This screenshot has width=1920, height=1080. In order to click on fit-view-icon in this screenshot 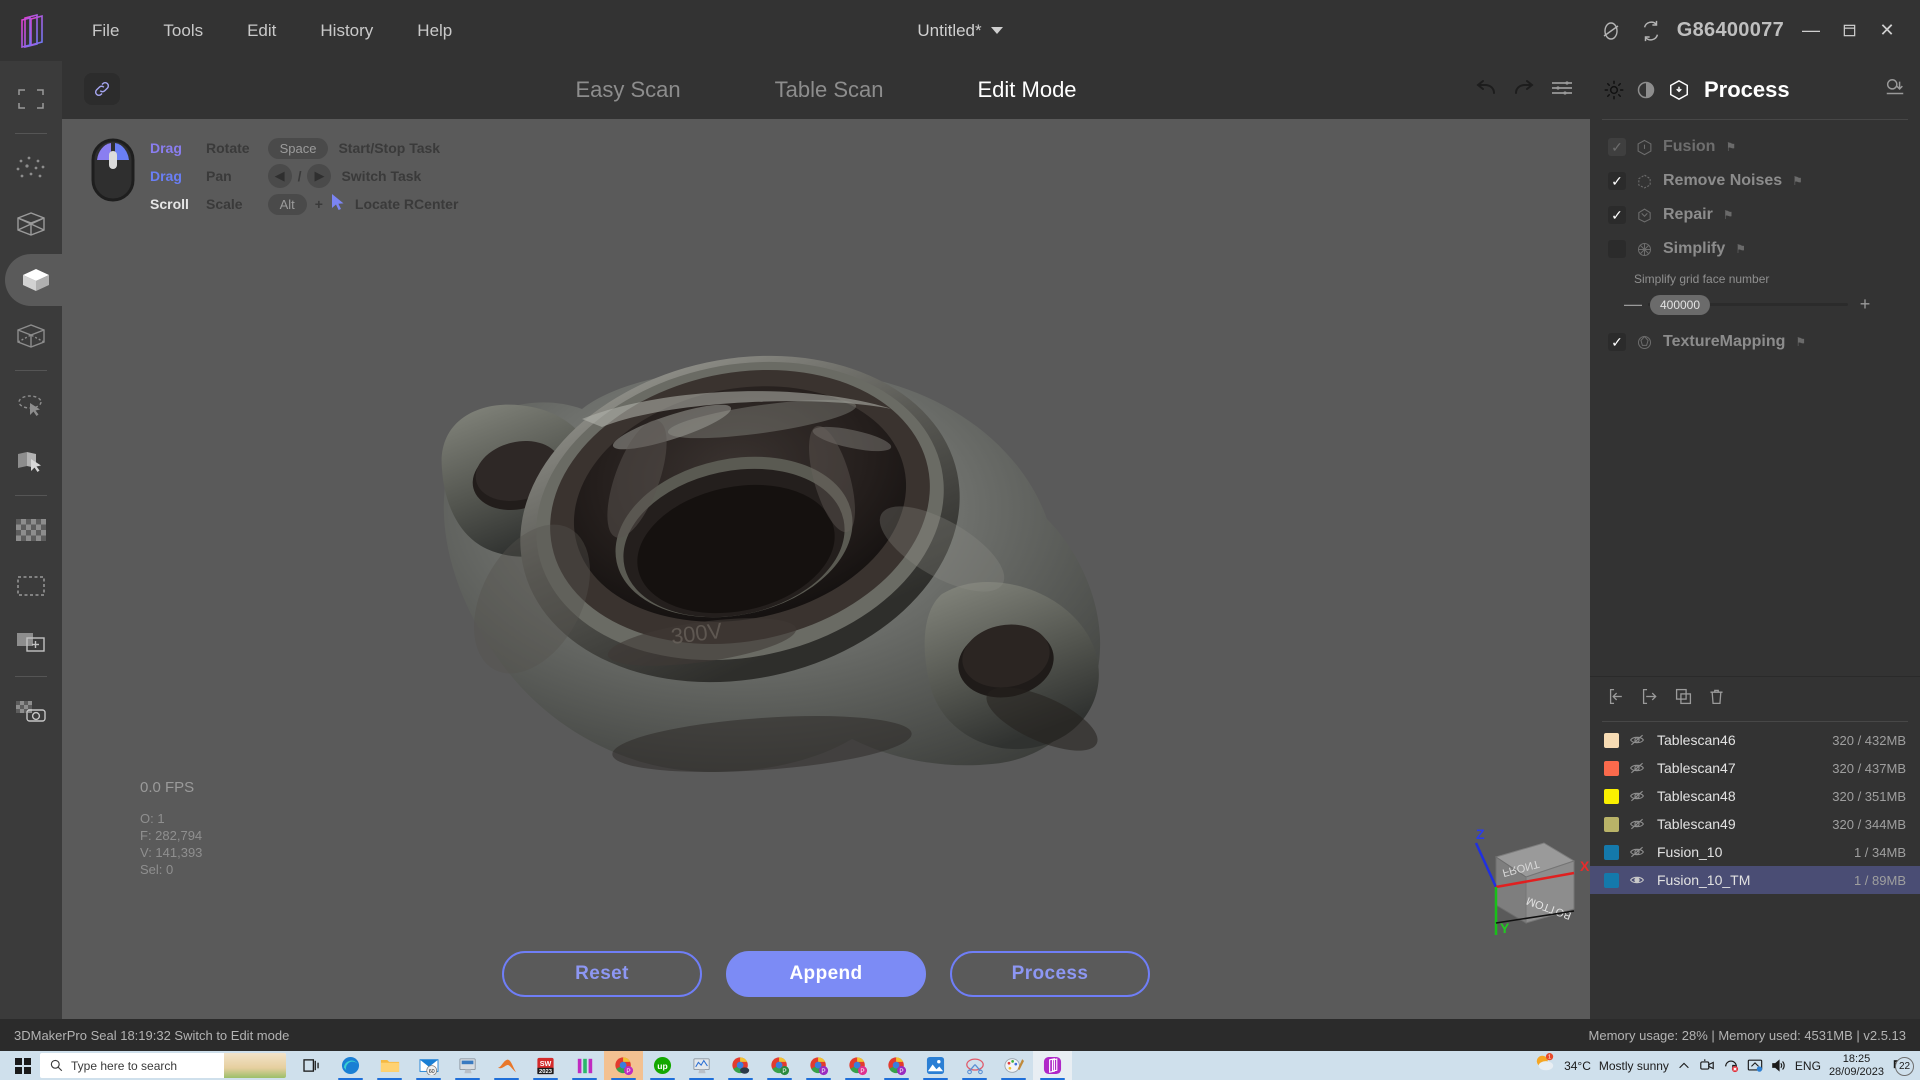, I will do `click(31, 99)`.